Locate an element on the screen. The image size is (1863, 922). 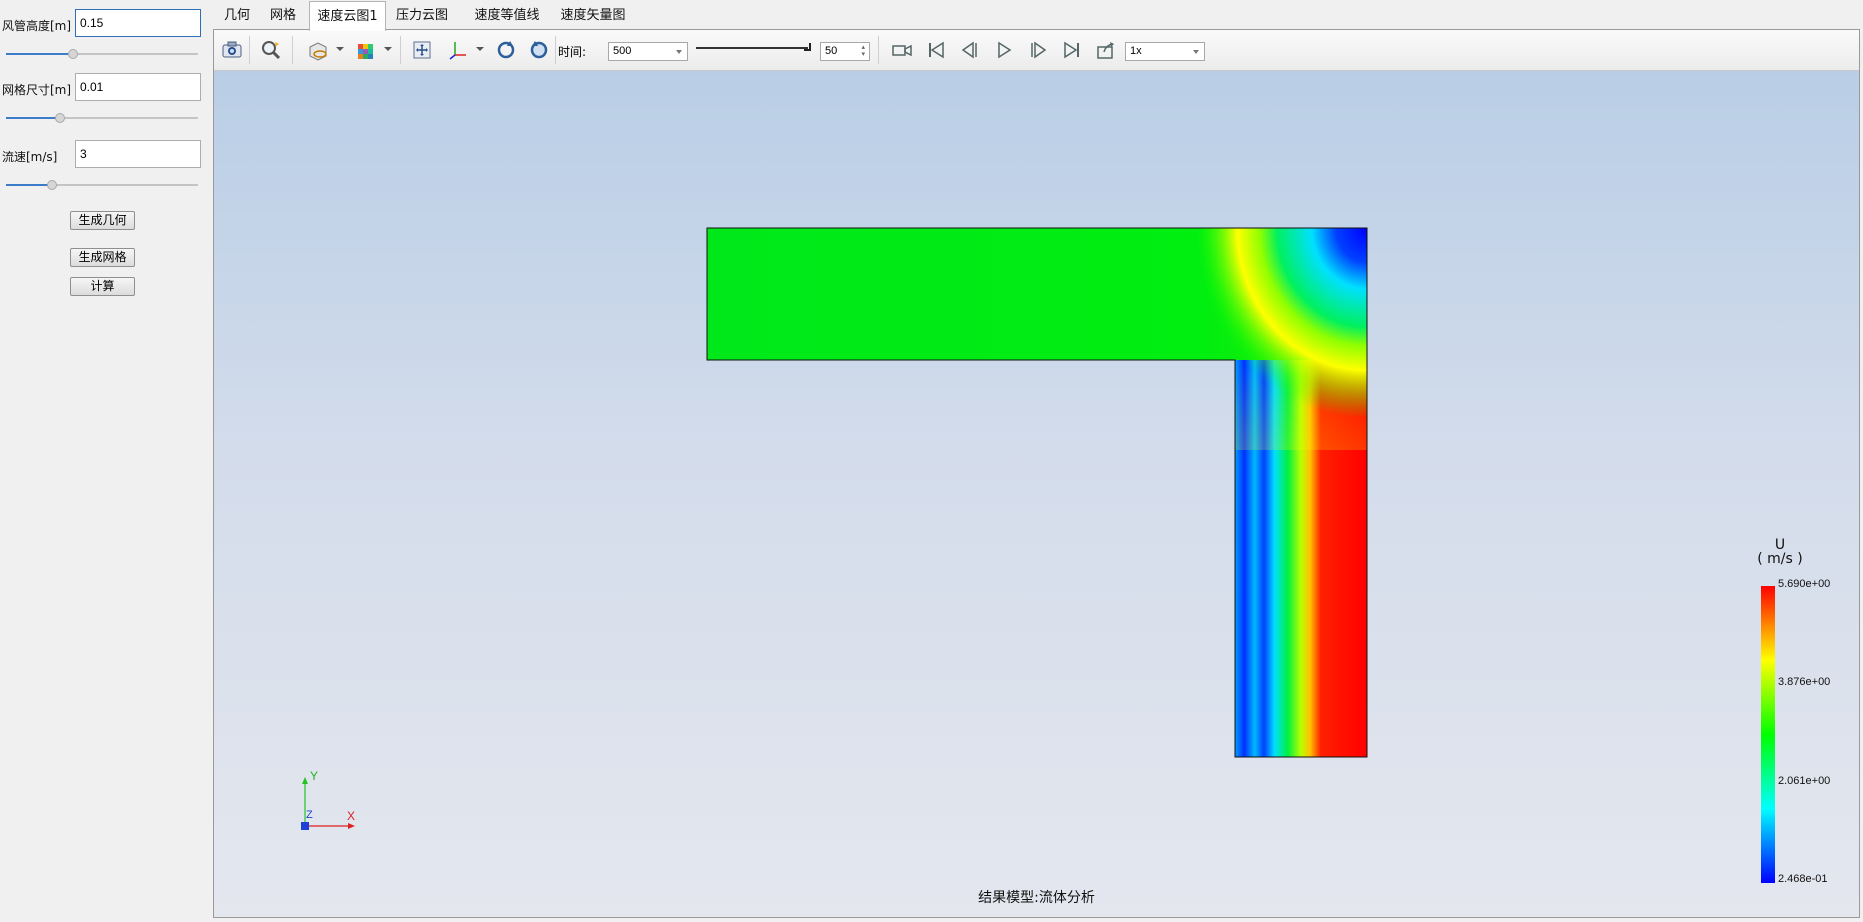
axis-x-label: X is located at coordinates (351, 816).